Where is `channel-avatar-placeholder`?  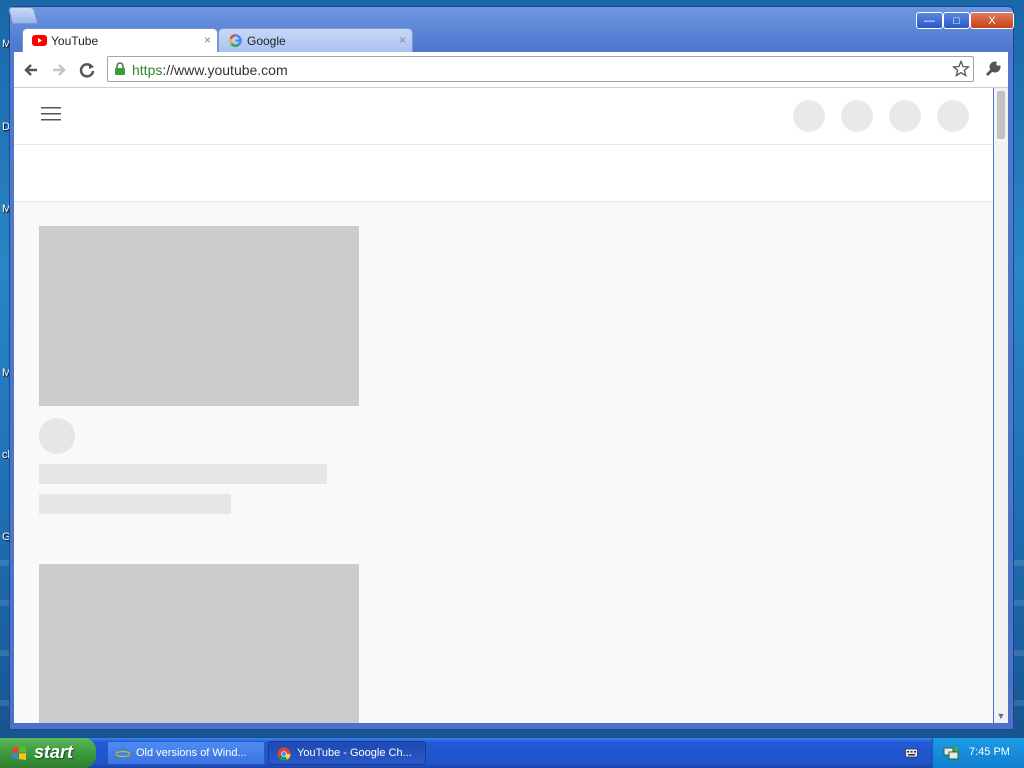 channel-avatar-placeholder is located at coordinates (57, 436).